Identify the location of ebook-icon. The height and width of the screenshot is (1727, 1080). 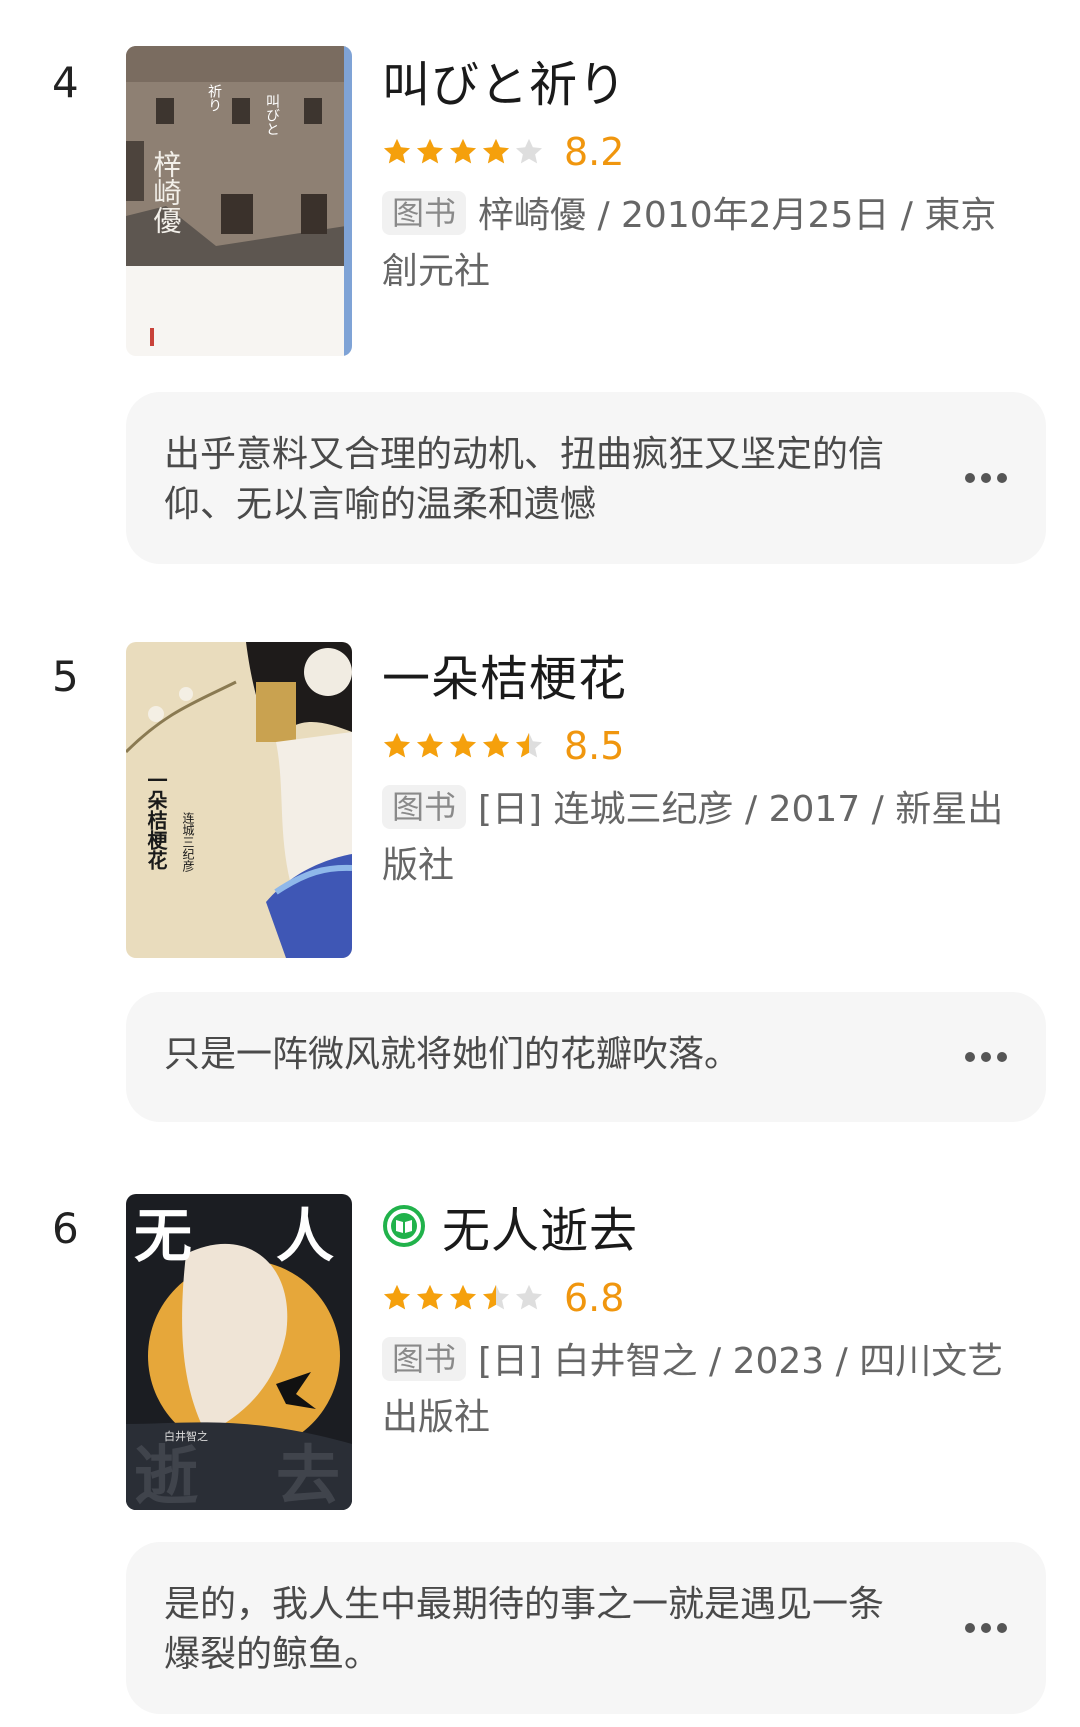
(404, 1226).